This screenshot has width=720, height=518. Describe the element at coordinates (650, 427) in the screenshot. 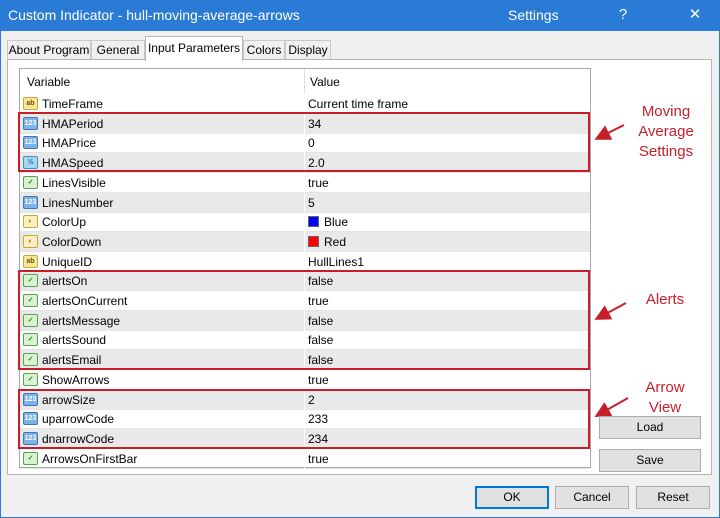

I see `load-button: Load` at that location.